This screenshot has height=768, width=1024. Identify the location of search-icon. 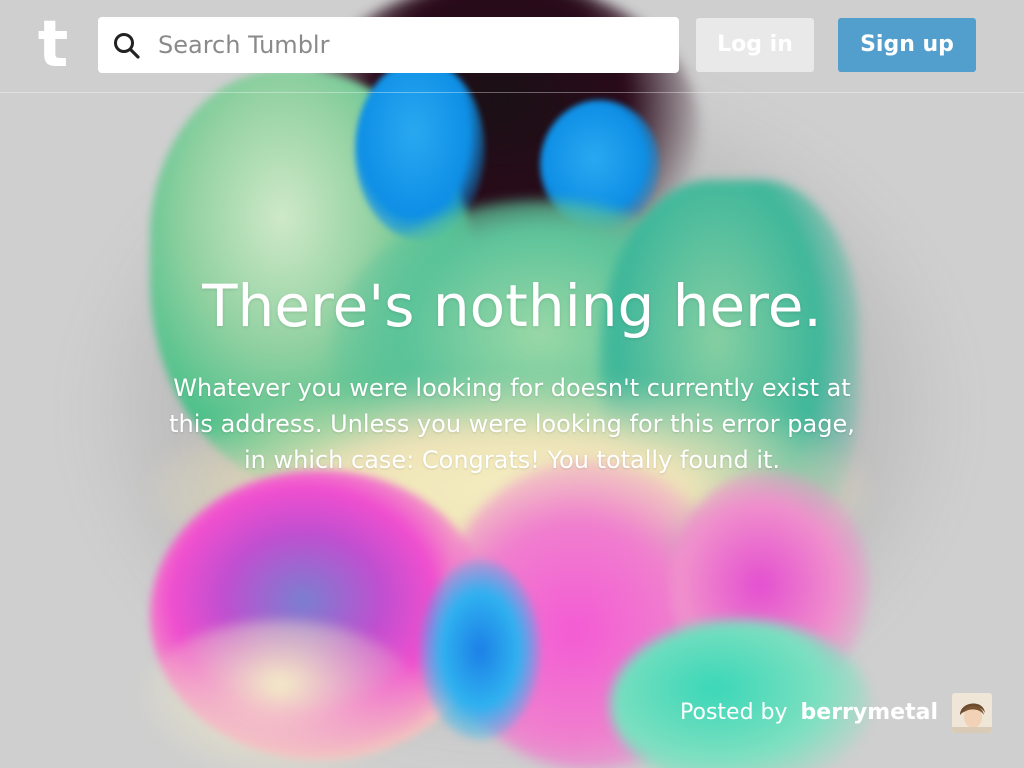
(127, 46).